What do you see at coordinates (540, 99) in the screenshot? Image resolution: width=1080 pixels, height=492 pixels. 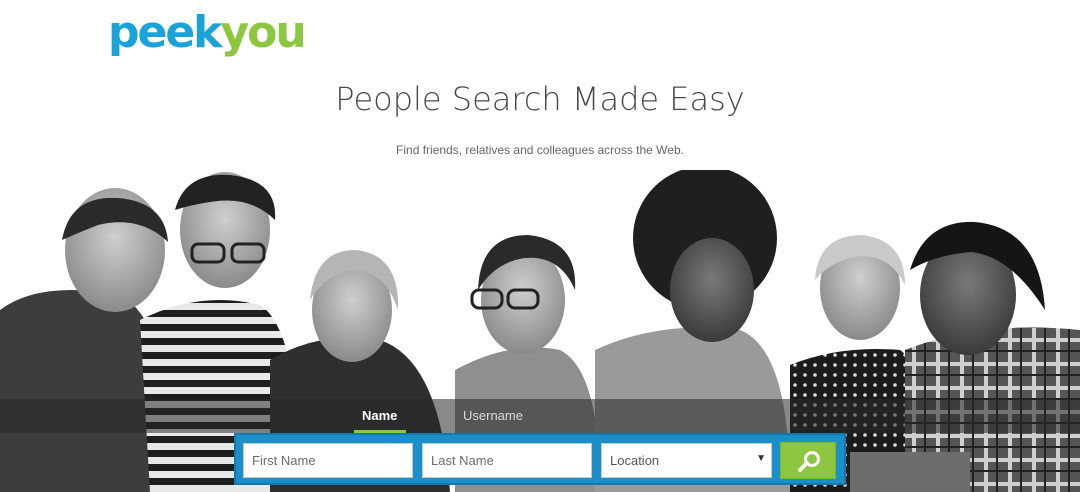 I see `page-title: People Search Made Easy` at bounding box center [540, 99].